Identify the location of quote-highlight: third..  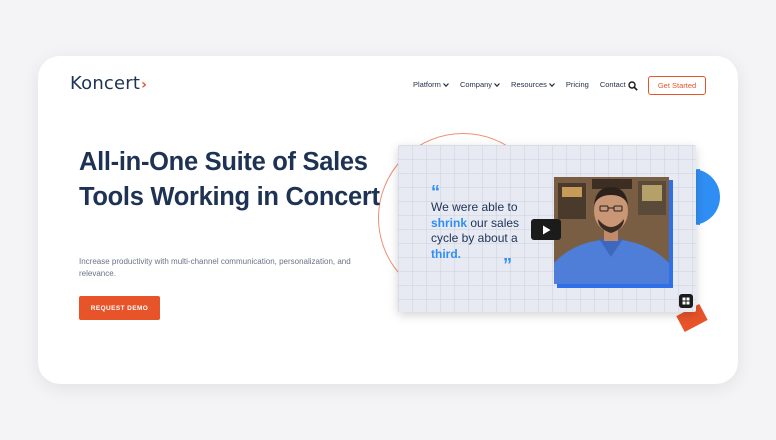
(446, 253).